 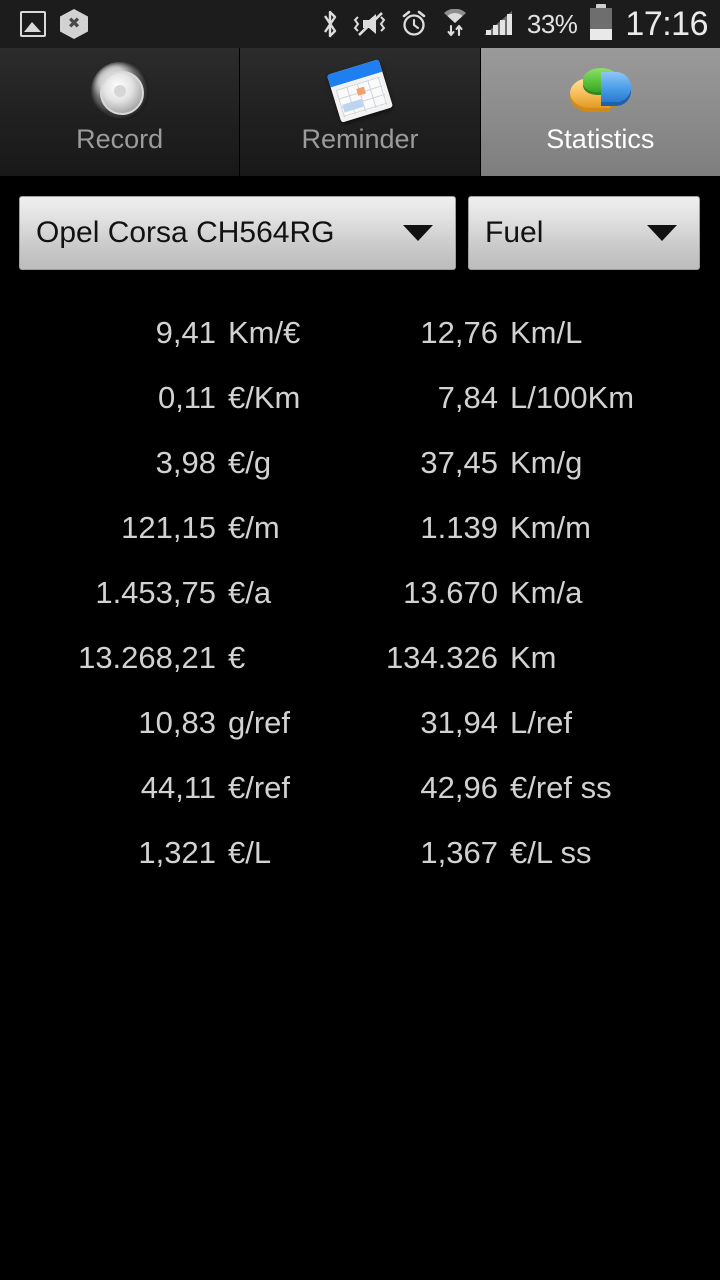 What do you see at coordinates (177, 722) in the screenshot?
I see `stat-left-value: 10,83` at bounding box center [177, 722].